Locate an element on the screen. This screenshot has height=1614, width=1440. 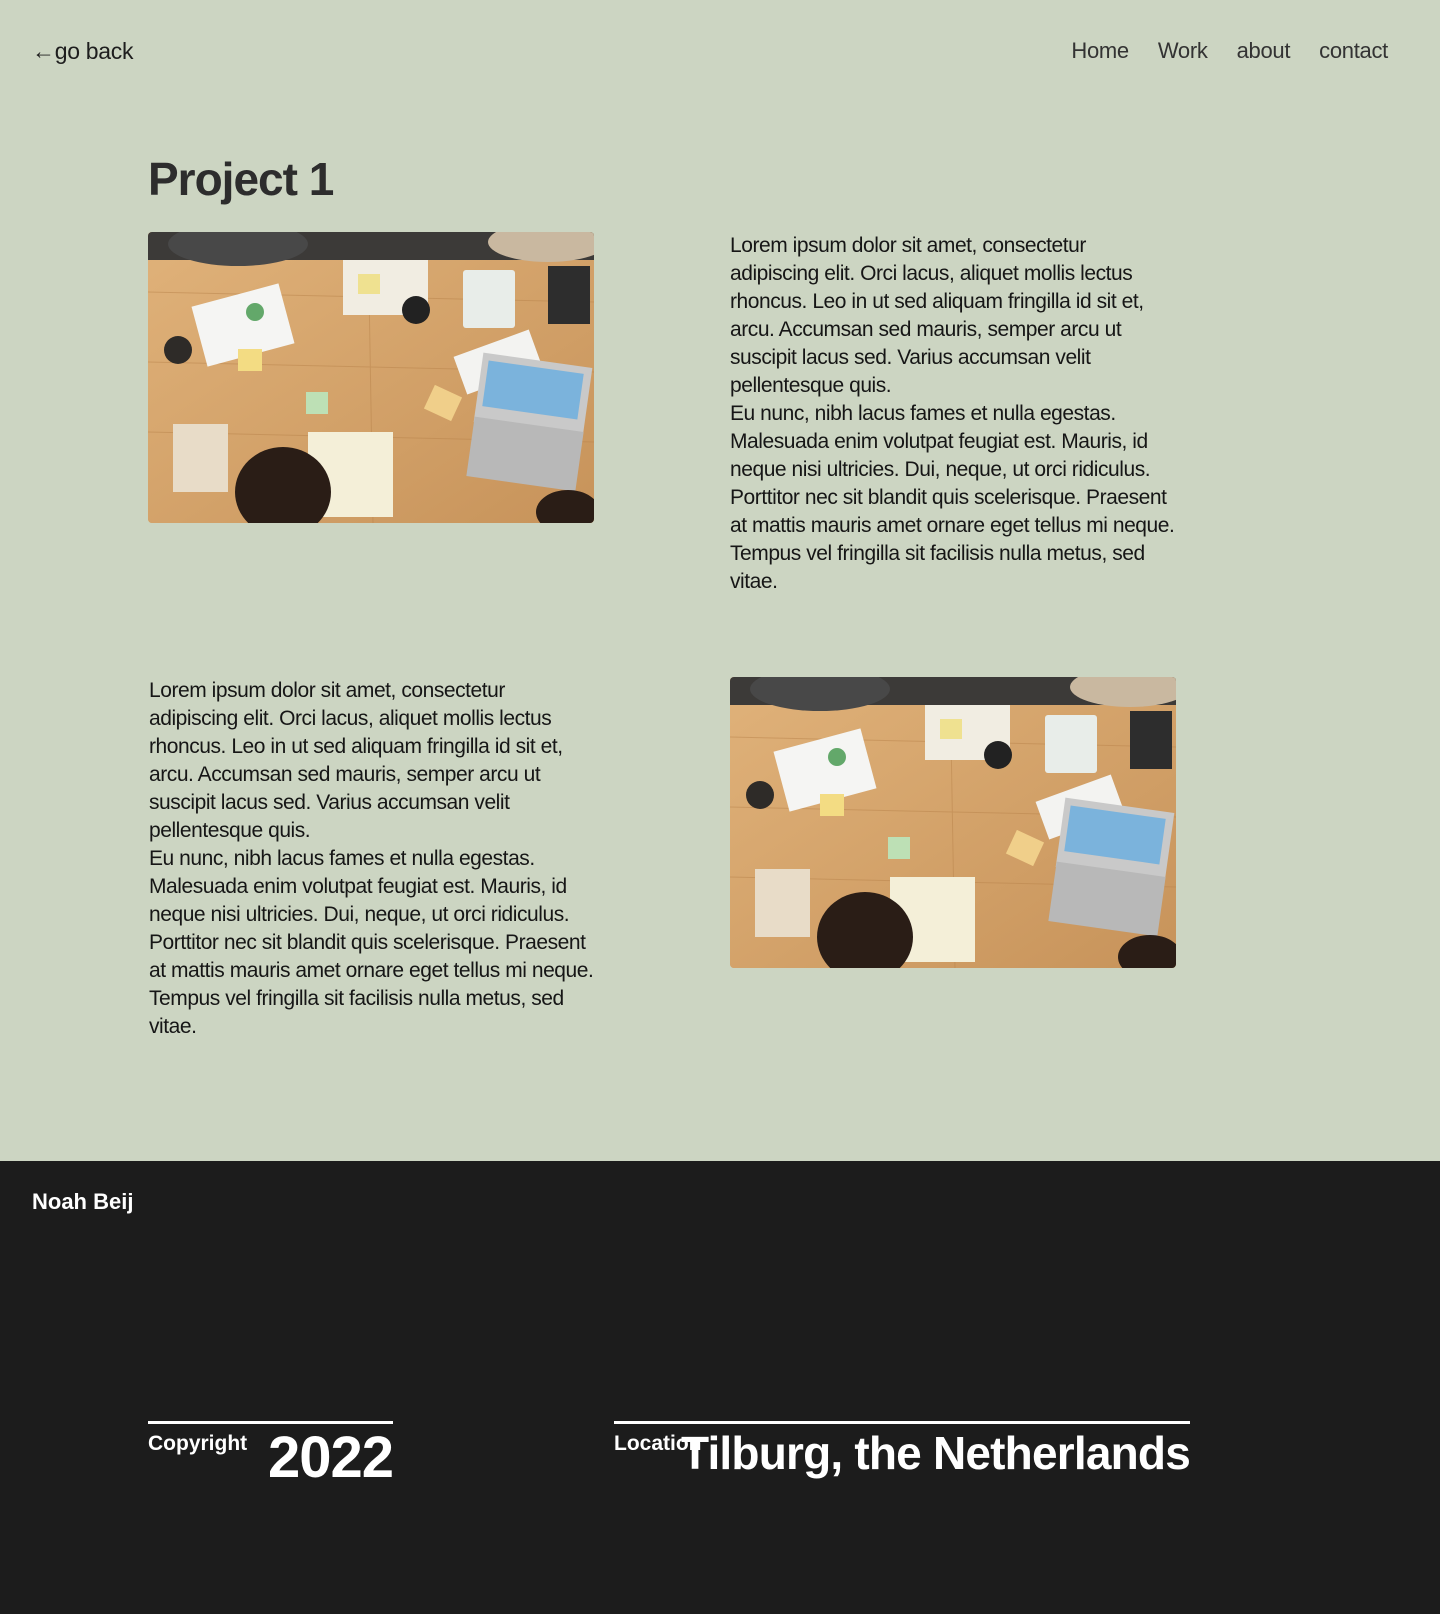
nav-work: Work is located at coordinates (1183, 51).